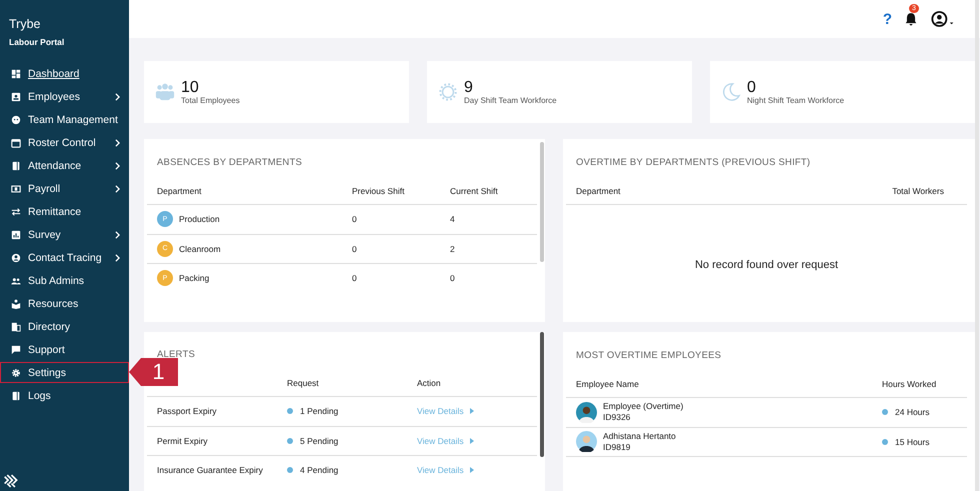 The width and height of the screenshot is (980, 491). Describe the element at coordinates (64, 395) in the screenshot. I see `nav-item: Logs` at that location.